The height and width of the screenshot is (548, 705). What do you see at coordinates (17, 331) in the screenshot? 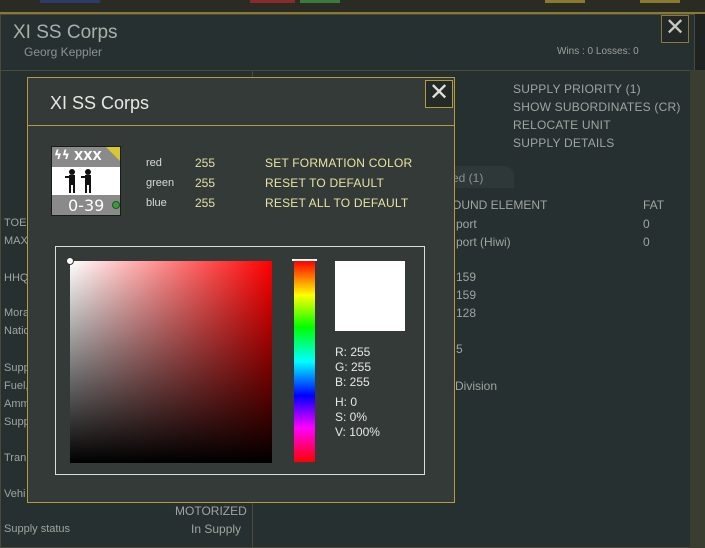
I see `left-label: Natio` at bounding box center [17, 331].